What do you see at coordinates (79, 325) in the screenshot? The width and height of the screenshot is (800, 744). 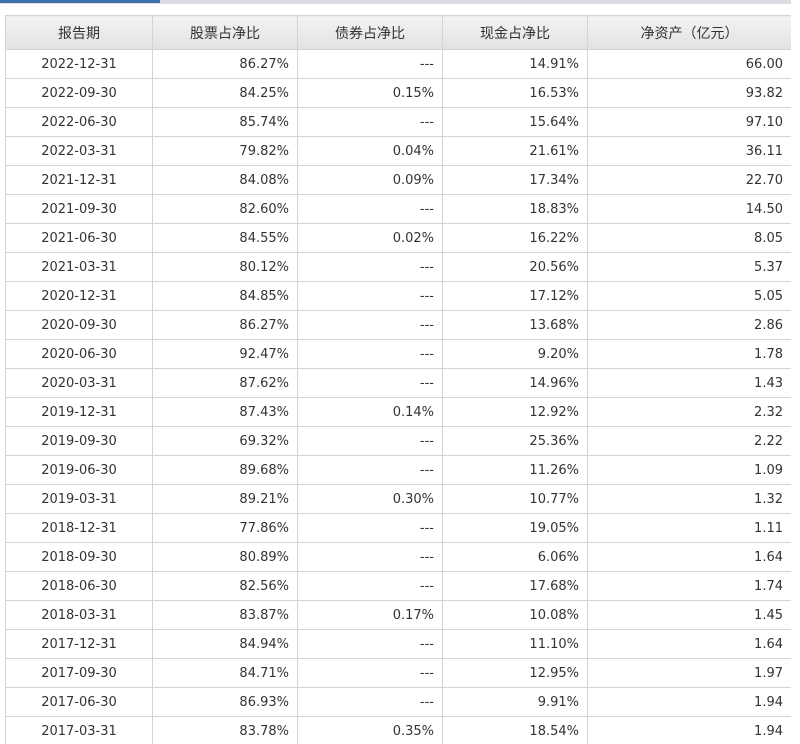 I see `cell-report-date: 2020-09-30` at bounding box center [79, 325].